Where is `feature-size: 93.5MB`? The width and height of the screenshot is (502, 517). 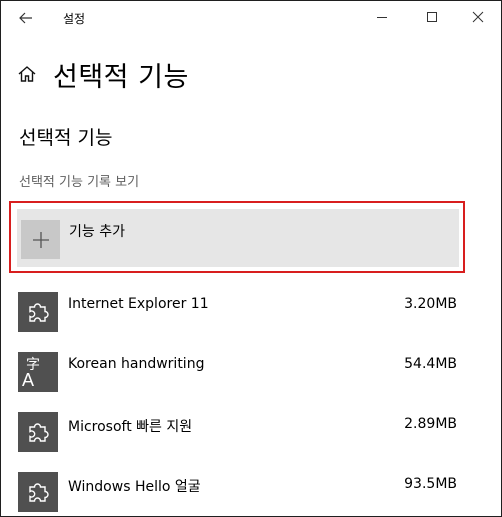
feature-size: 93.5MB is located at coordinates (430, 484).